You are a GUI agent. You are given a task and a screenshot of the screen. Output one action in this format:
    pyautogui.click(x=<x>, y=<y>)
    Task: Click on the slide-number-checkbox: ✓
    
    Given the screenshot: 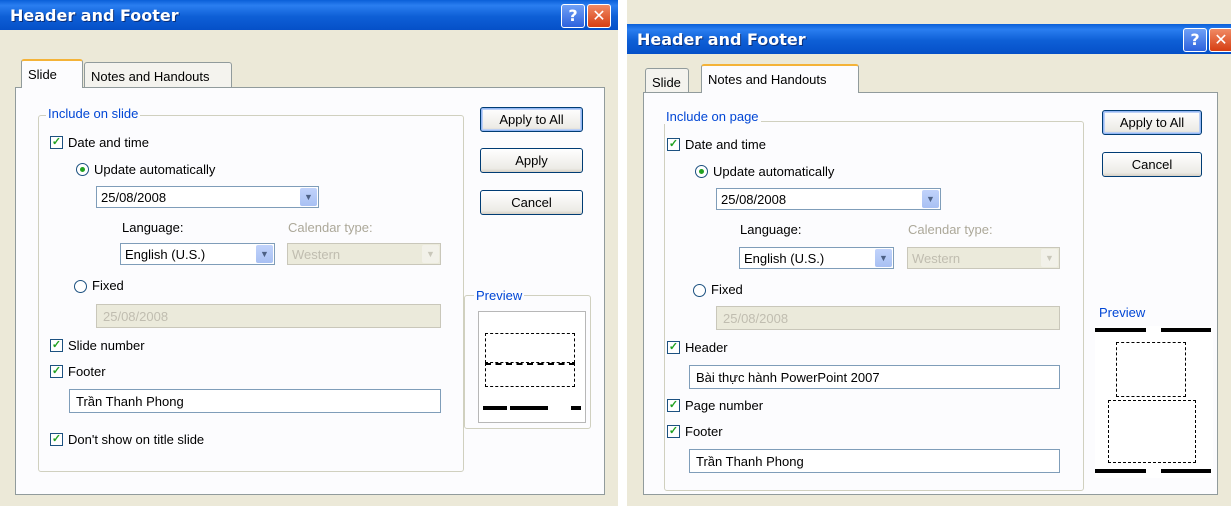 What is the action you would take?
    pyautogui.click(x=56, y=345)
    